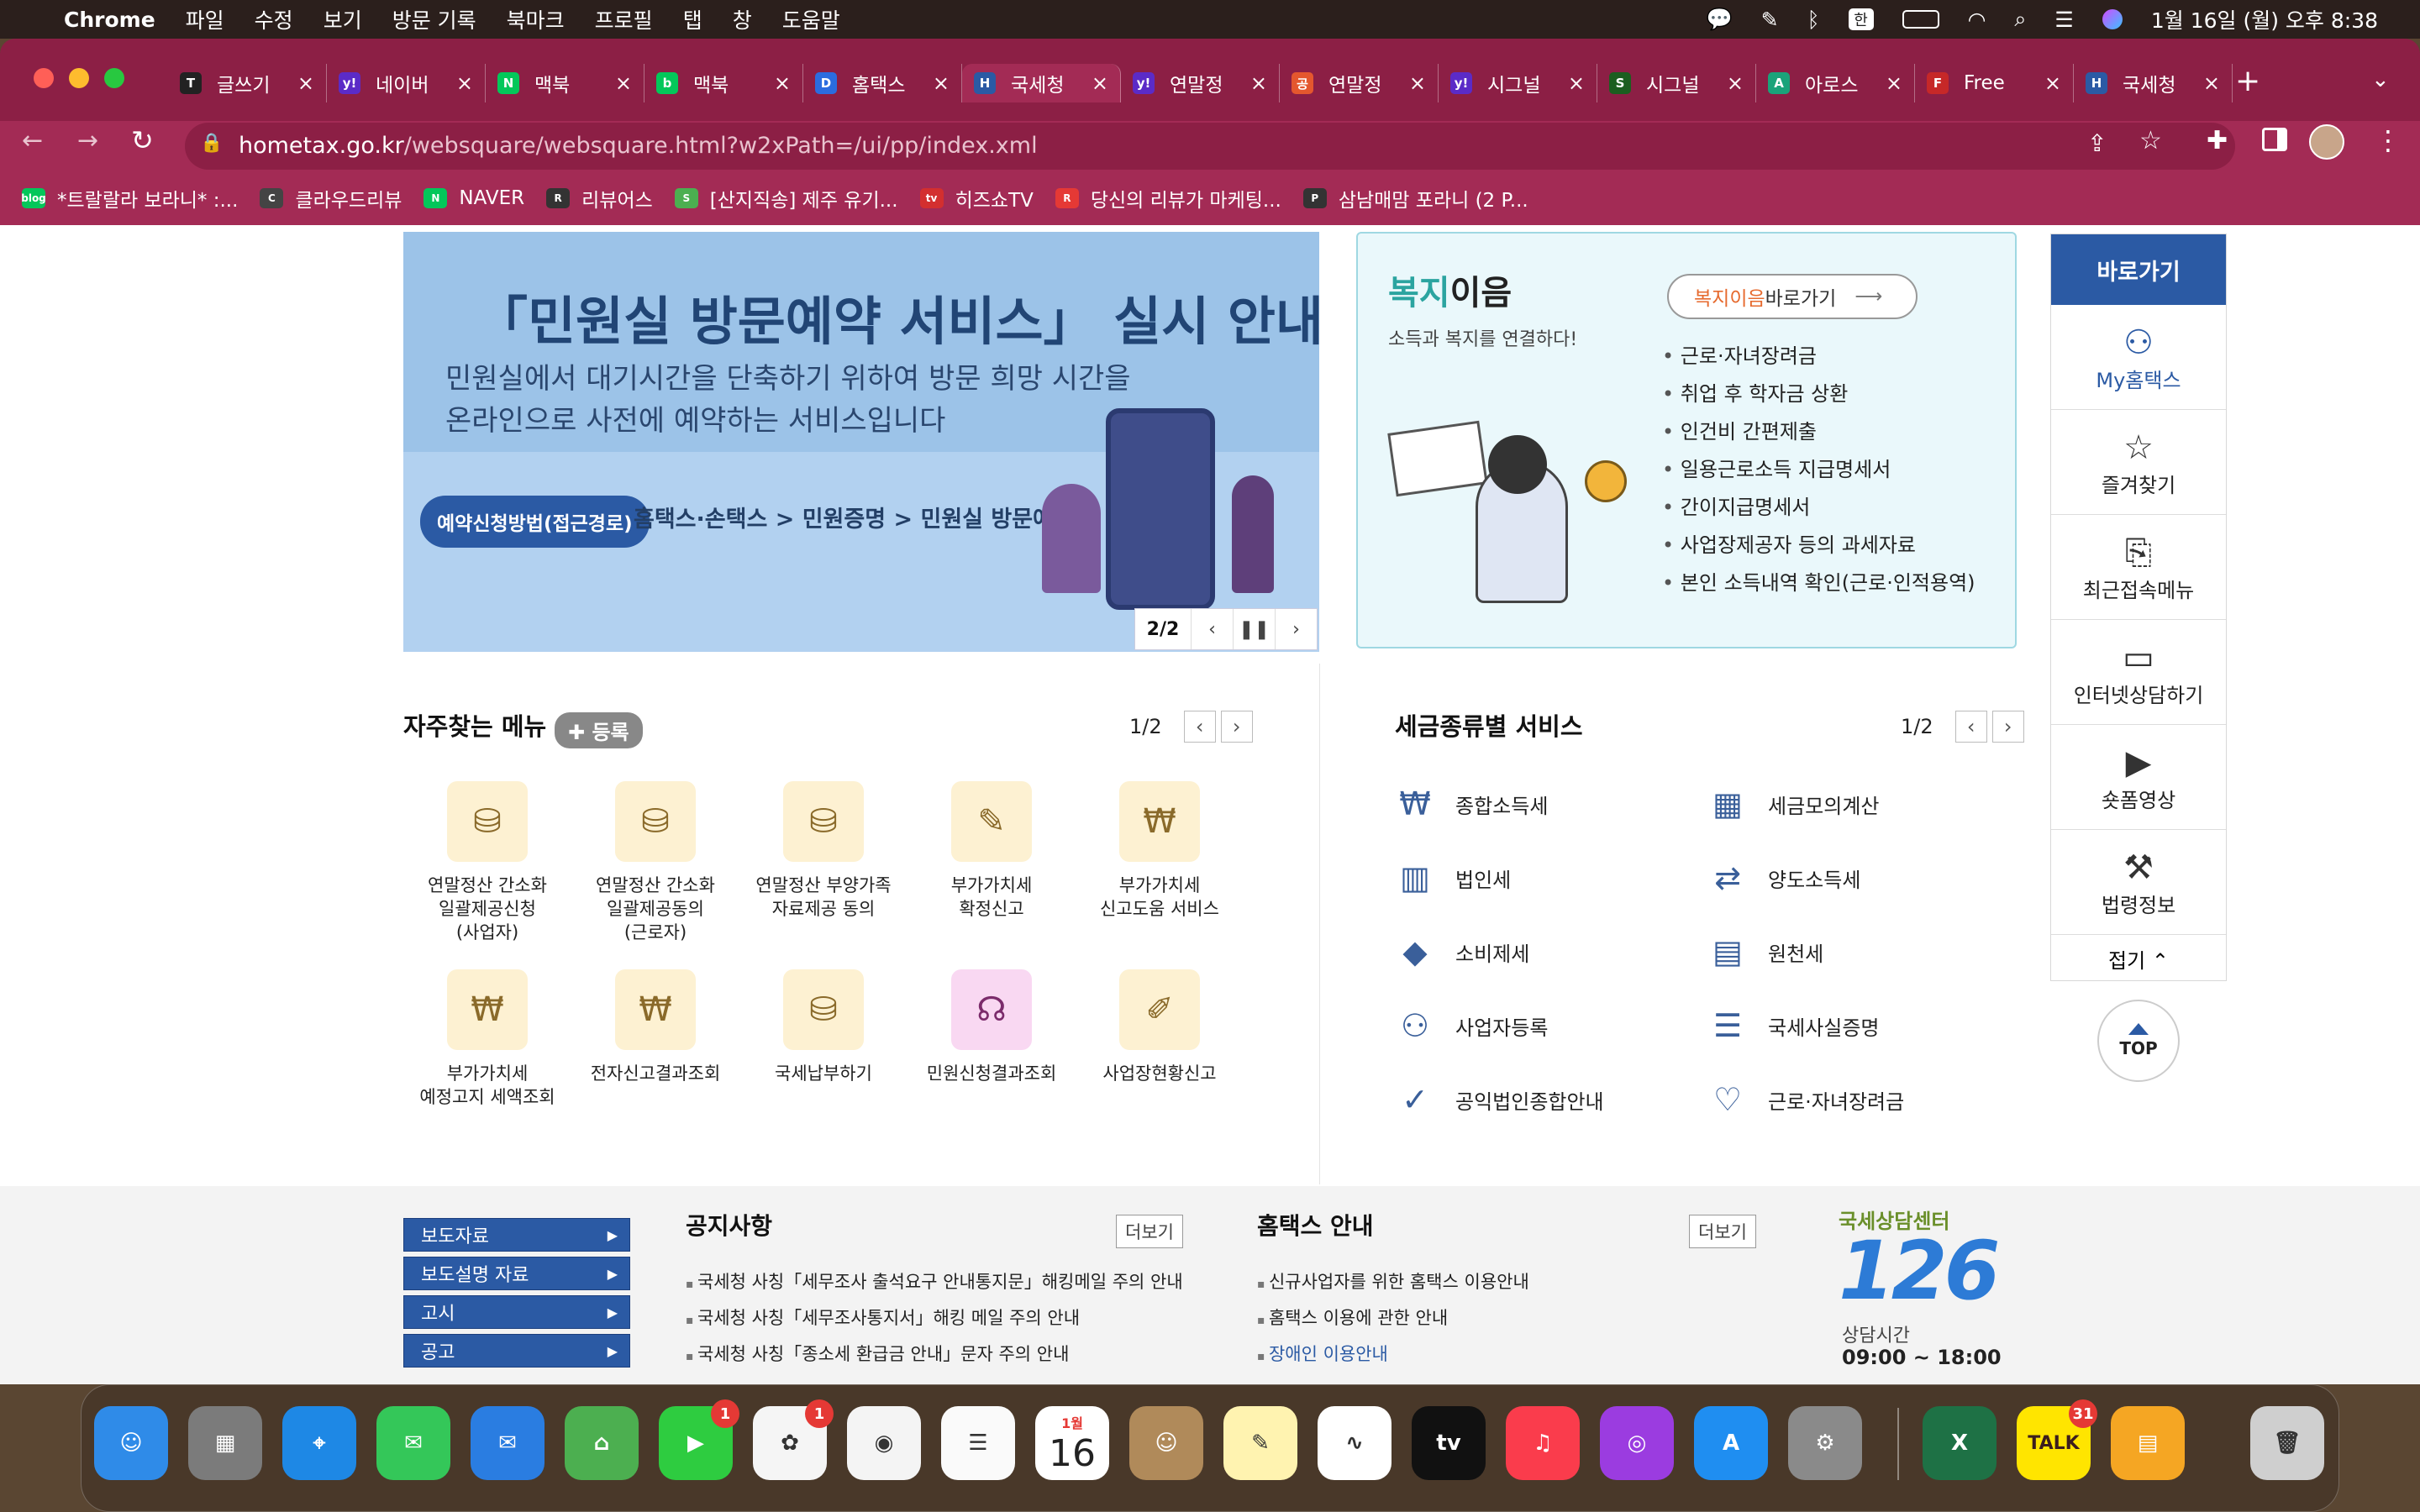  Describe the element at coordinates (1835, 83) in the screenshot. I see `tab: A 아로스 ×` at that location.